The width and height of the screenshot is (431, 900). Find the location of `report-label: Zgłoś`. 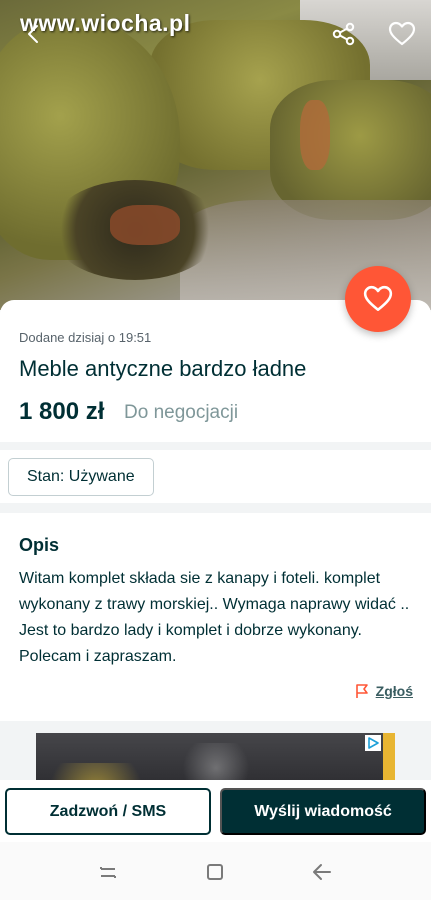

report-label: Zgłoś is located at coordinates (394, 691).